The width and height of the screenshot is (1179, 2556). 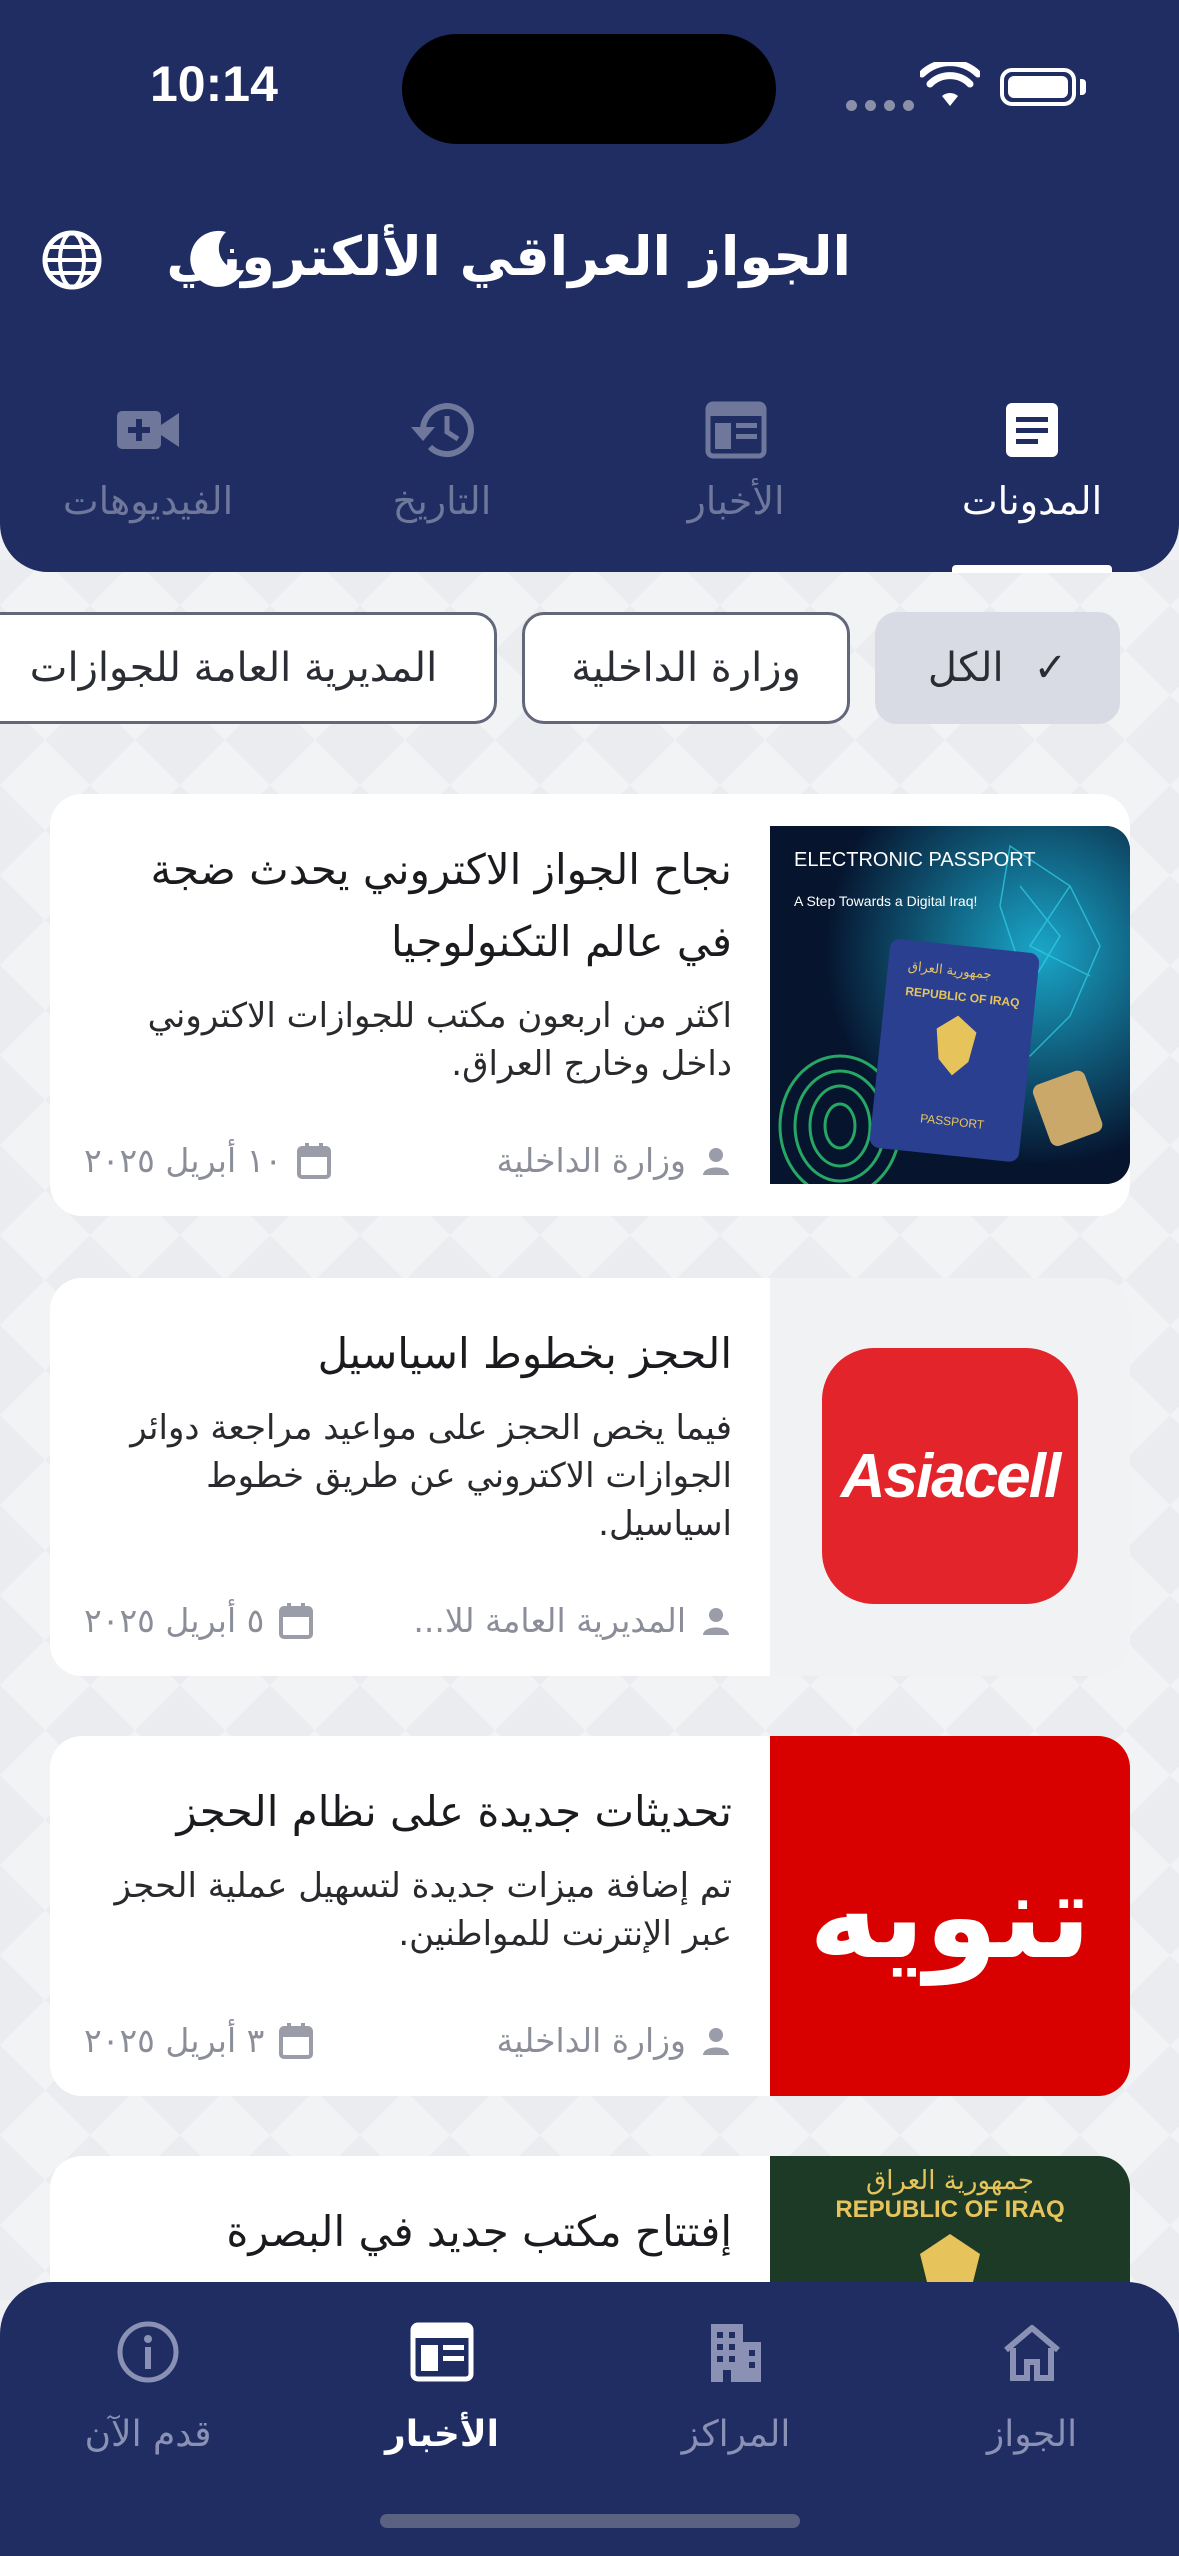 I want to click on asiacell-logo: Asiacell, so click(x=950, y=1476).